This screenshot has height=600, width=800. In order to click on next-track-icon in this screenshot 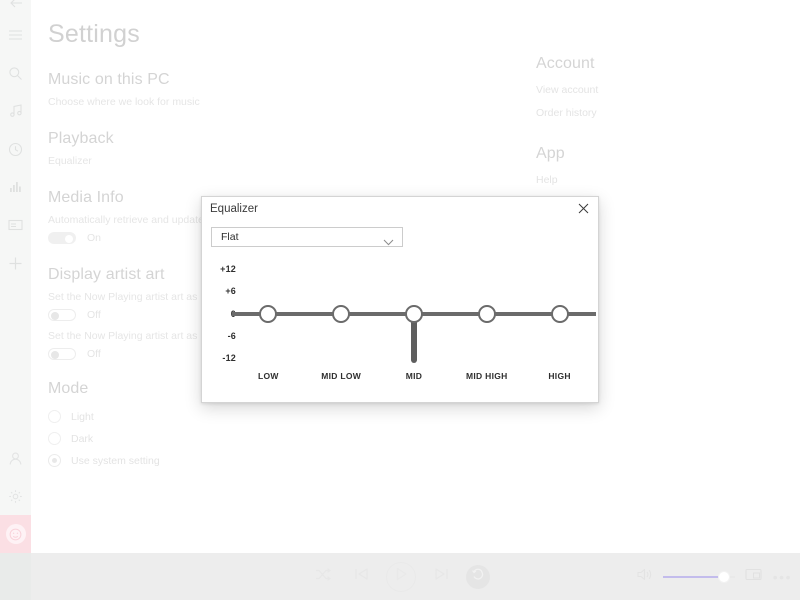, I will do `click(441, 576)`.